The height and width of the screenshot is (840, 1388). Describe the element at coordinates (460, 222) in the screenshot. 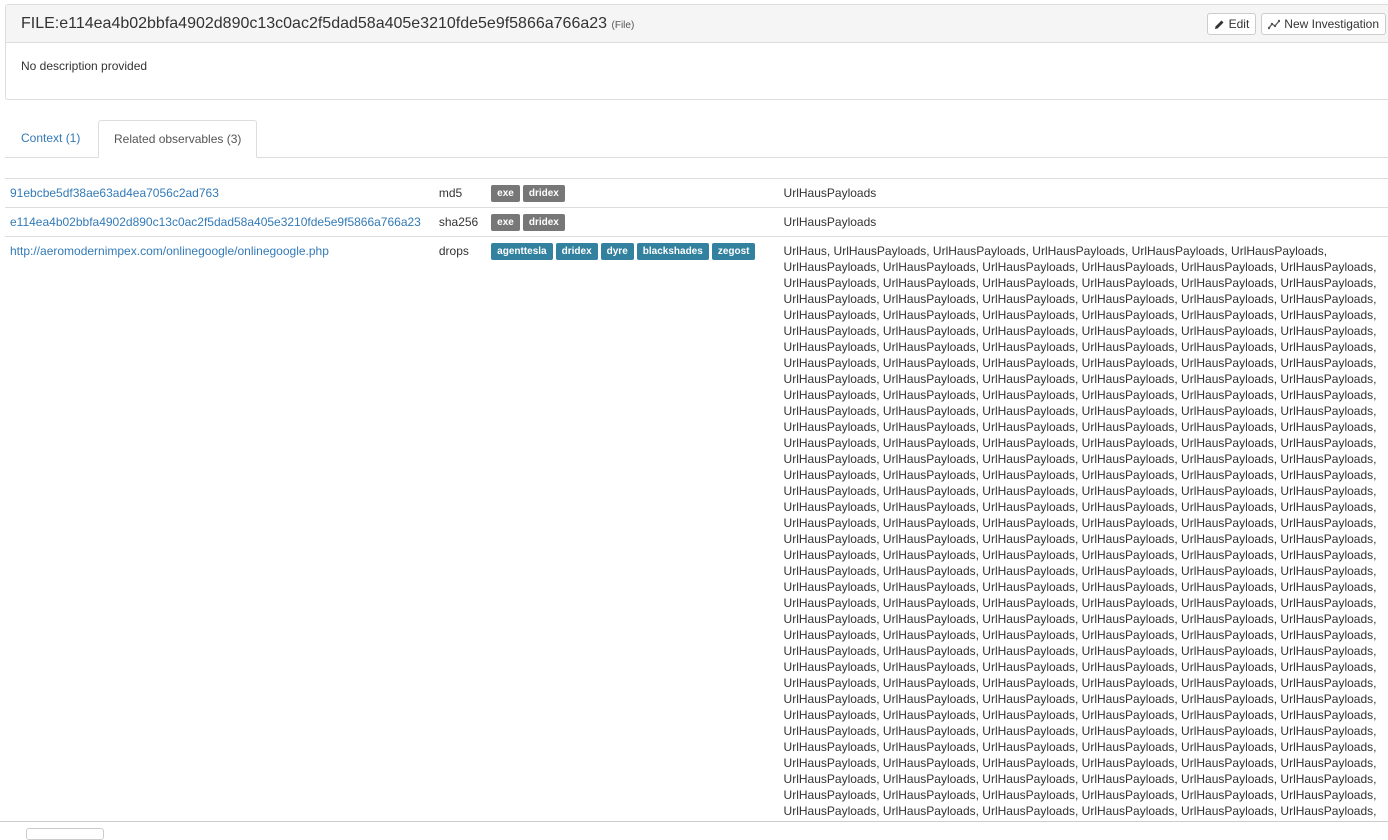

I see `relation-cell: sha256` at that location.